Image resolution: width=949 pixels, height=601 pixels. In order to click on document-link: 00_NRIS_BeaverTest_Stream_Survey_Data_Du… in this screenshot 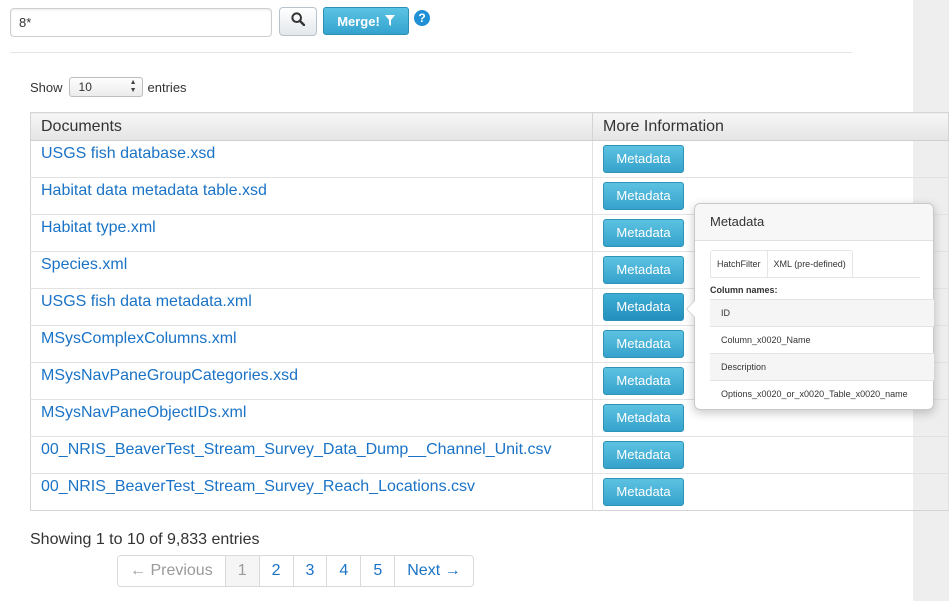, I will do `click(296, 449)`.